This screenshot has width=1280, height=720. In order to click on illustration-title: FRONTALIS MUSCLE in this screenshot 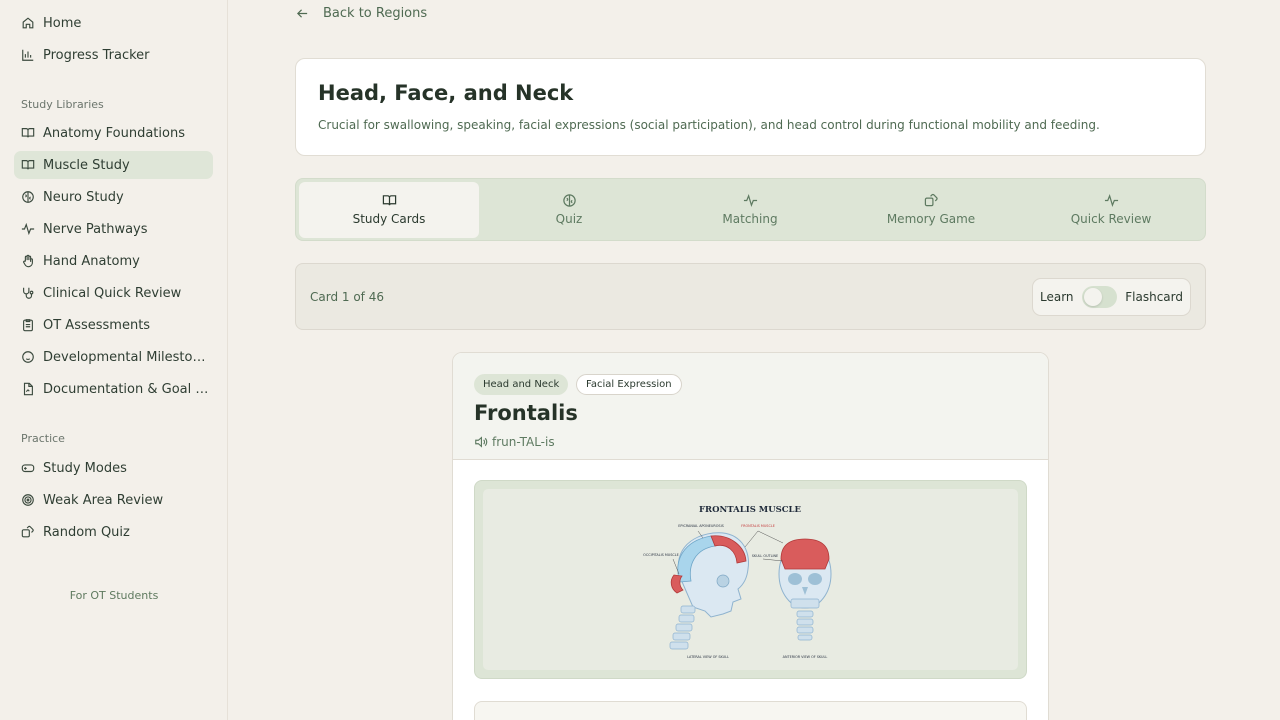, I will do `click(750, 510)`.